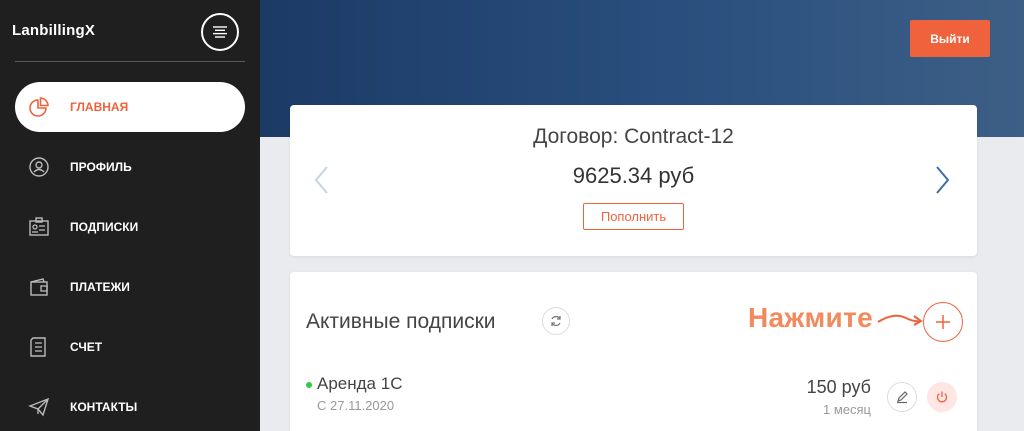 Image resolution: width=1024 pixels, height=431 pixels. Describe the element at coordinates (401, 321) in the screenshot. I see `subscriptions-title: Активные подписки` at that location.